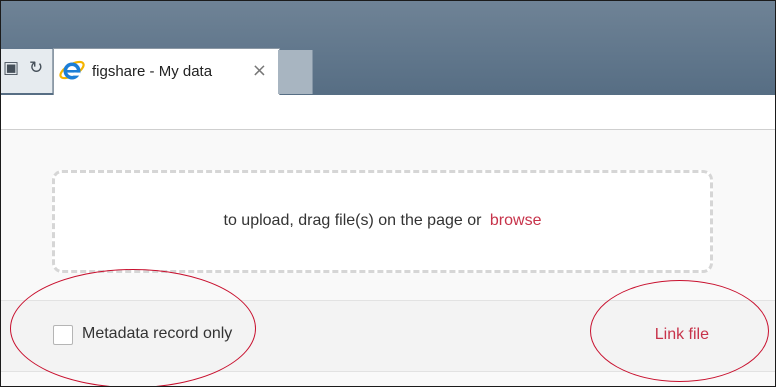  What do you see at coordinates (11, 68) in the screenshot?
I see `compatibility-view-icon: ▣` at bounding box center [11, 68].